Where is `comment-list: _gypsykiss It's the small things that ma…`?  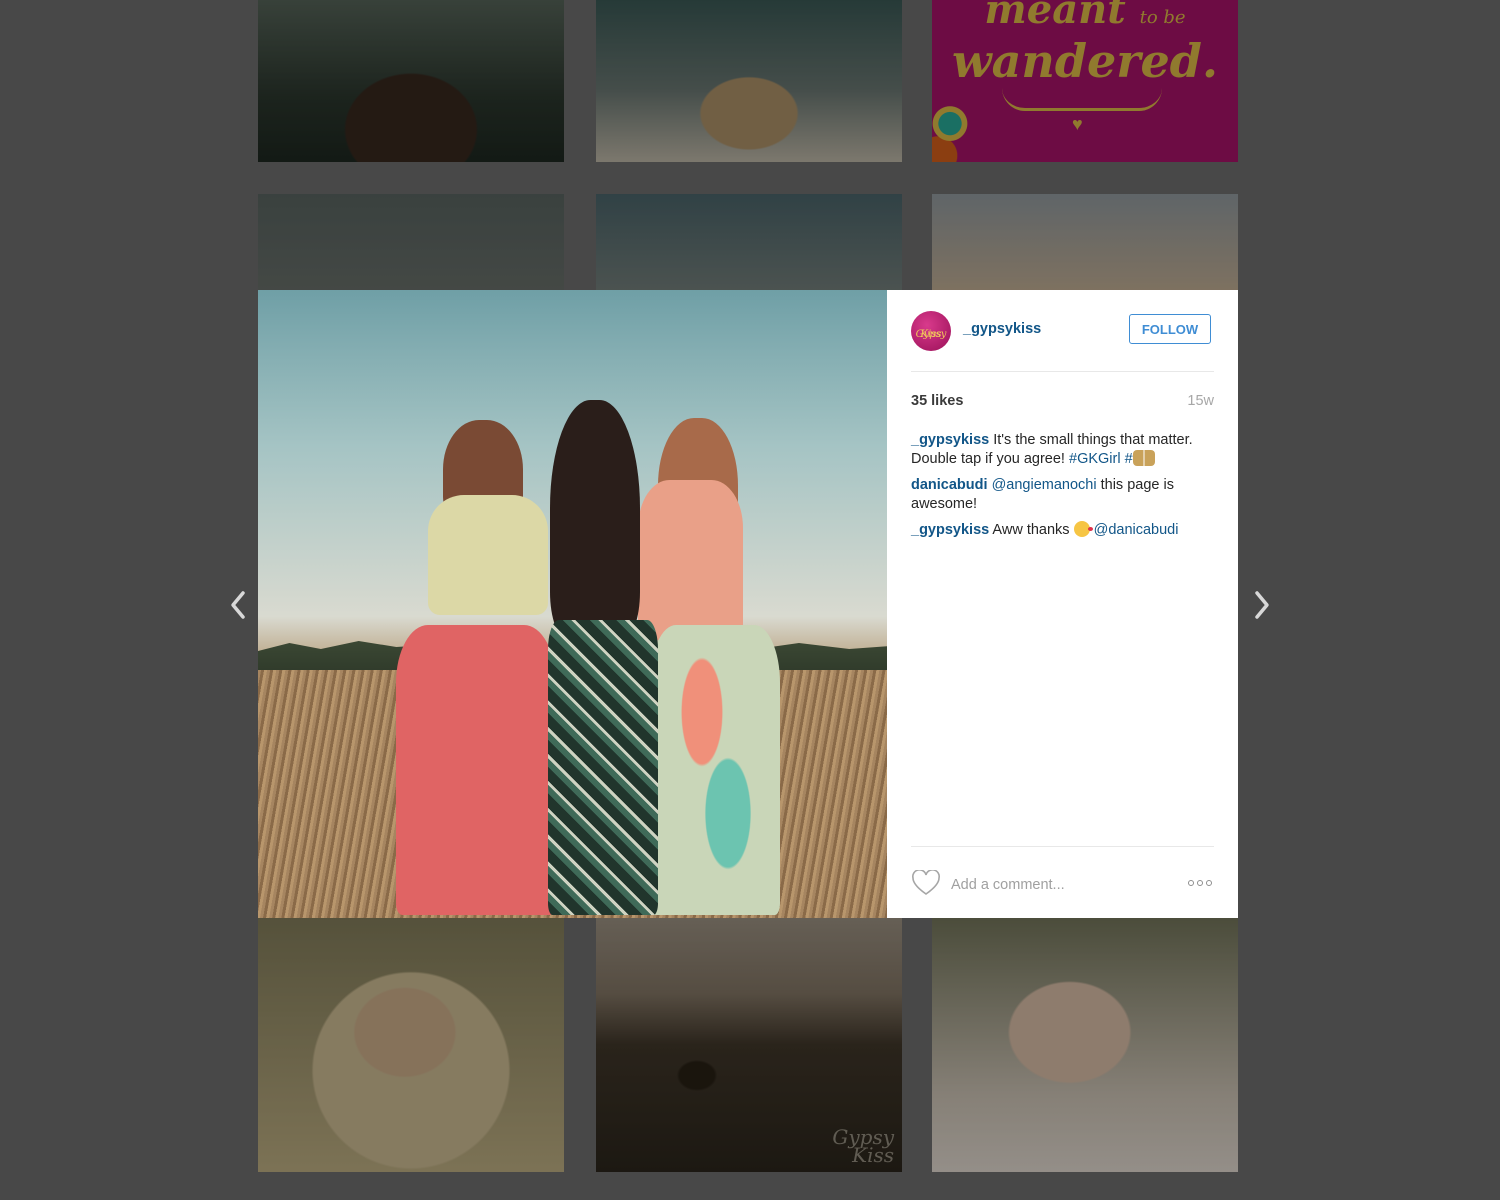 comment-list: _gypsykiss It's the small things that ma… is located at coordinates (1063, 489).